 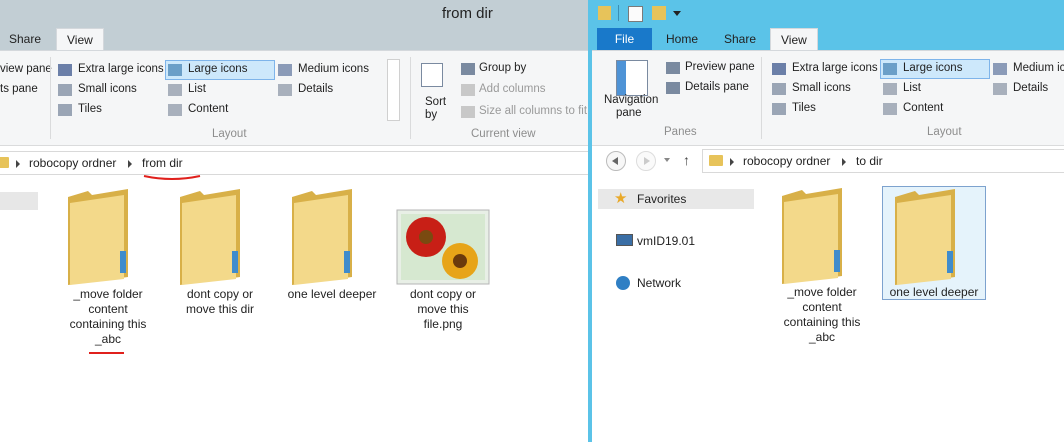 I want to click on item-label: containing this, so click(x=108, y=324).